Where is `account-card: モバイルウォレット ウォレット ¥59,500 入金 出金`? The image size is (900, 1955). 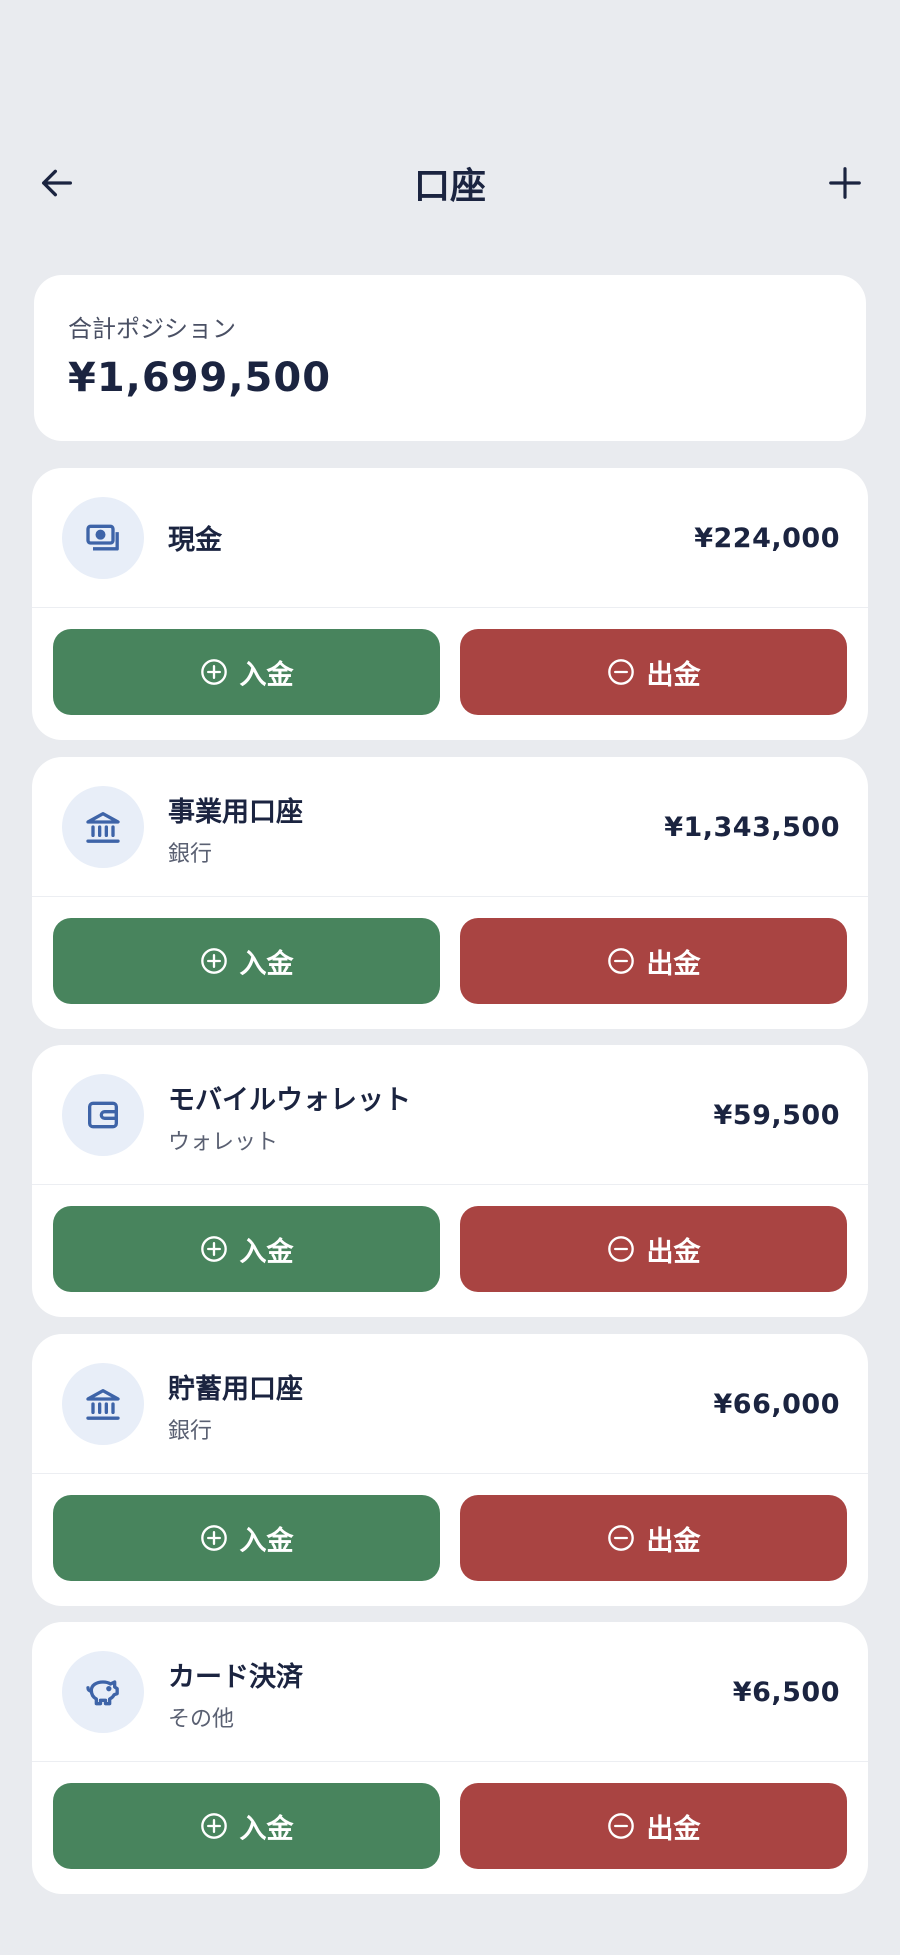
account-card: モバイルウォレット ウォレット ¥59,500 入金 出金 is located at coordinates (450, 1181).